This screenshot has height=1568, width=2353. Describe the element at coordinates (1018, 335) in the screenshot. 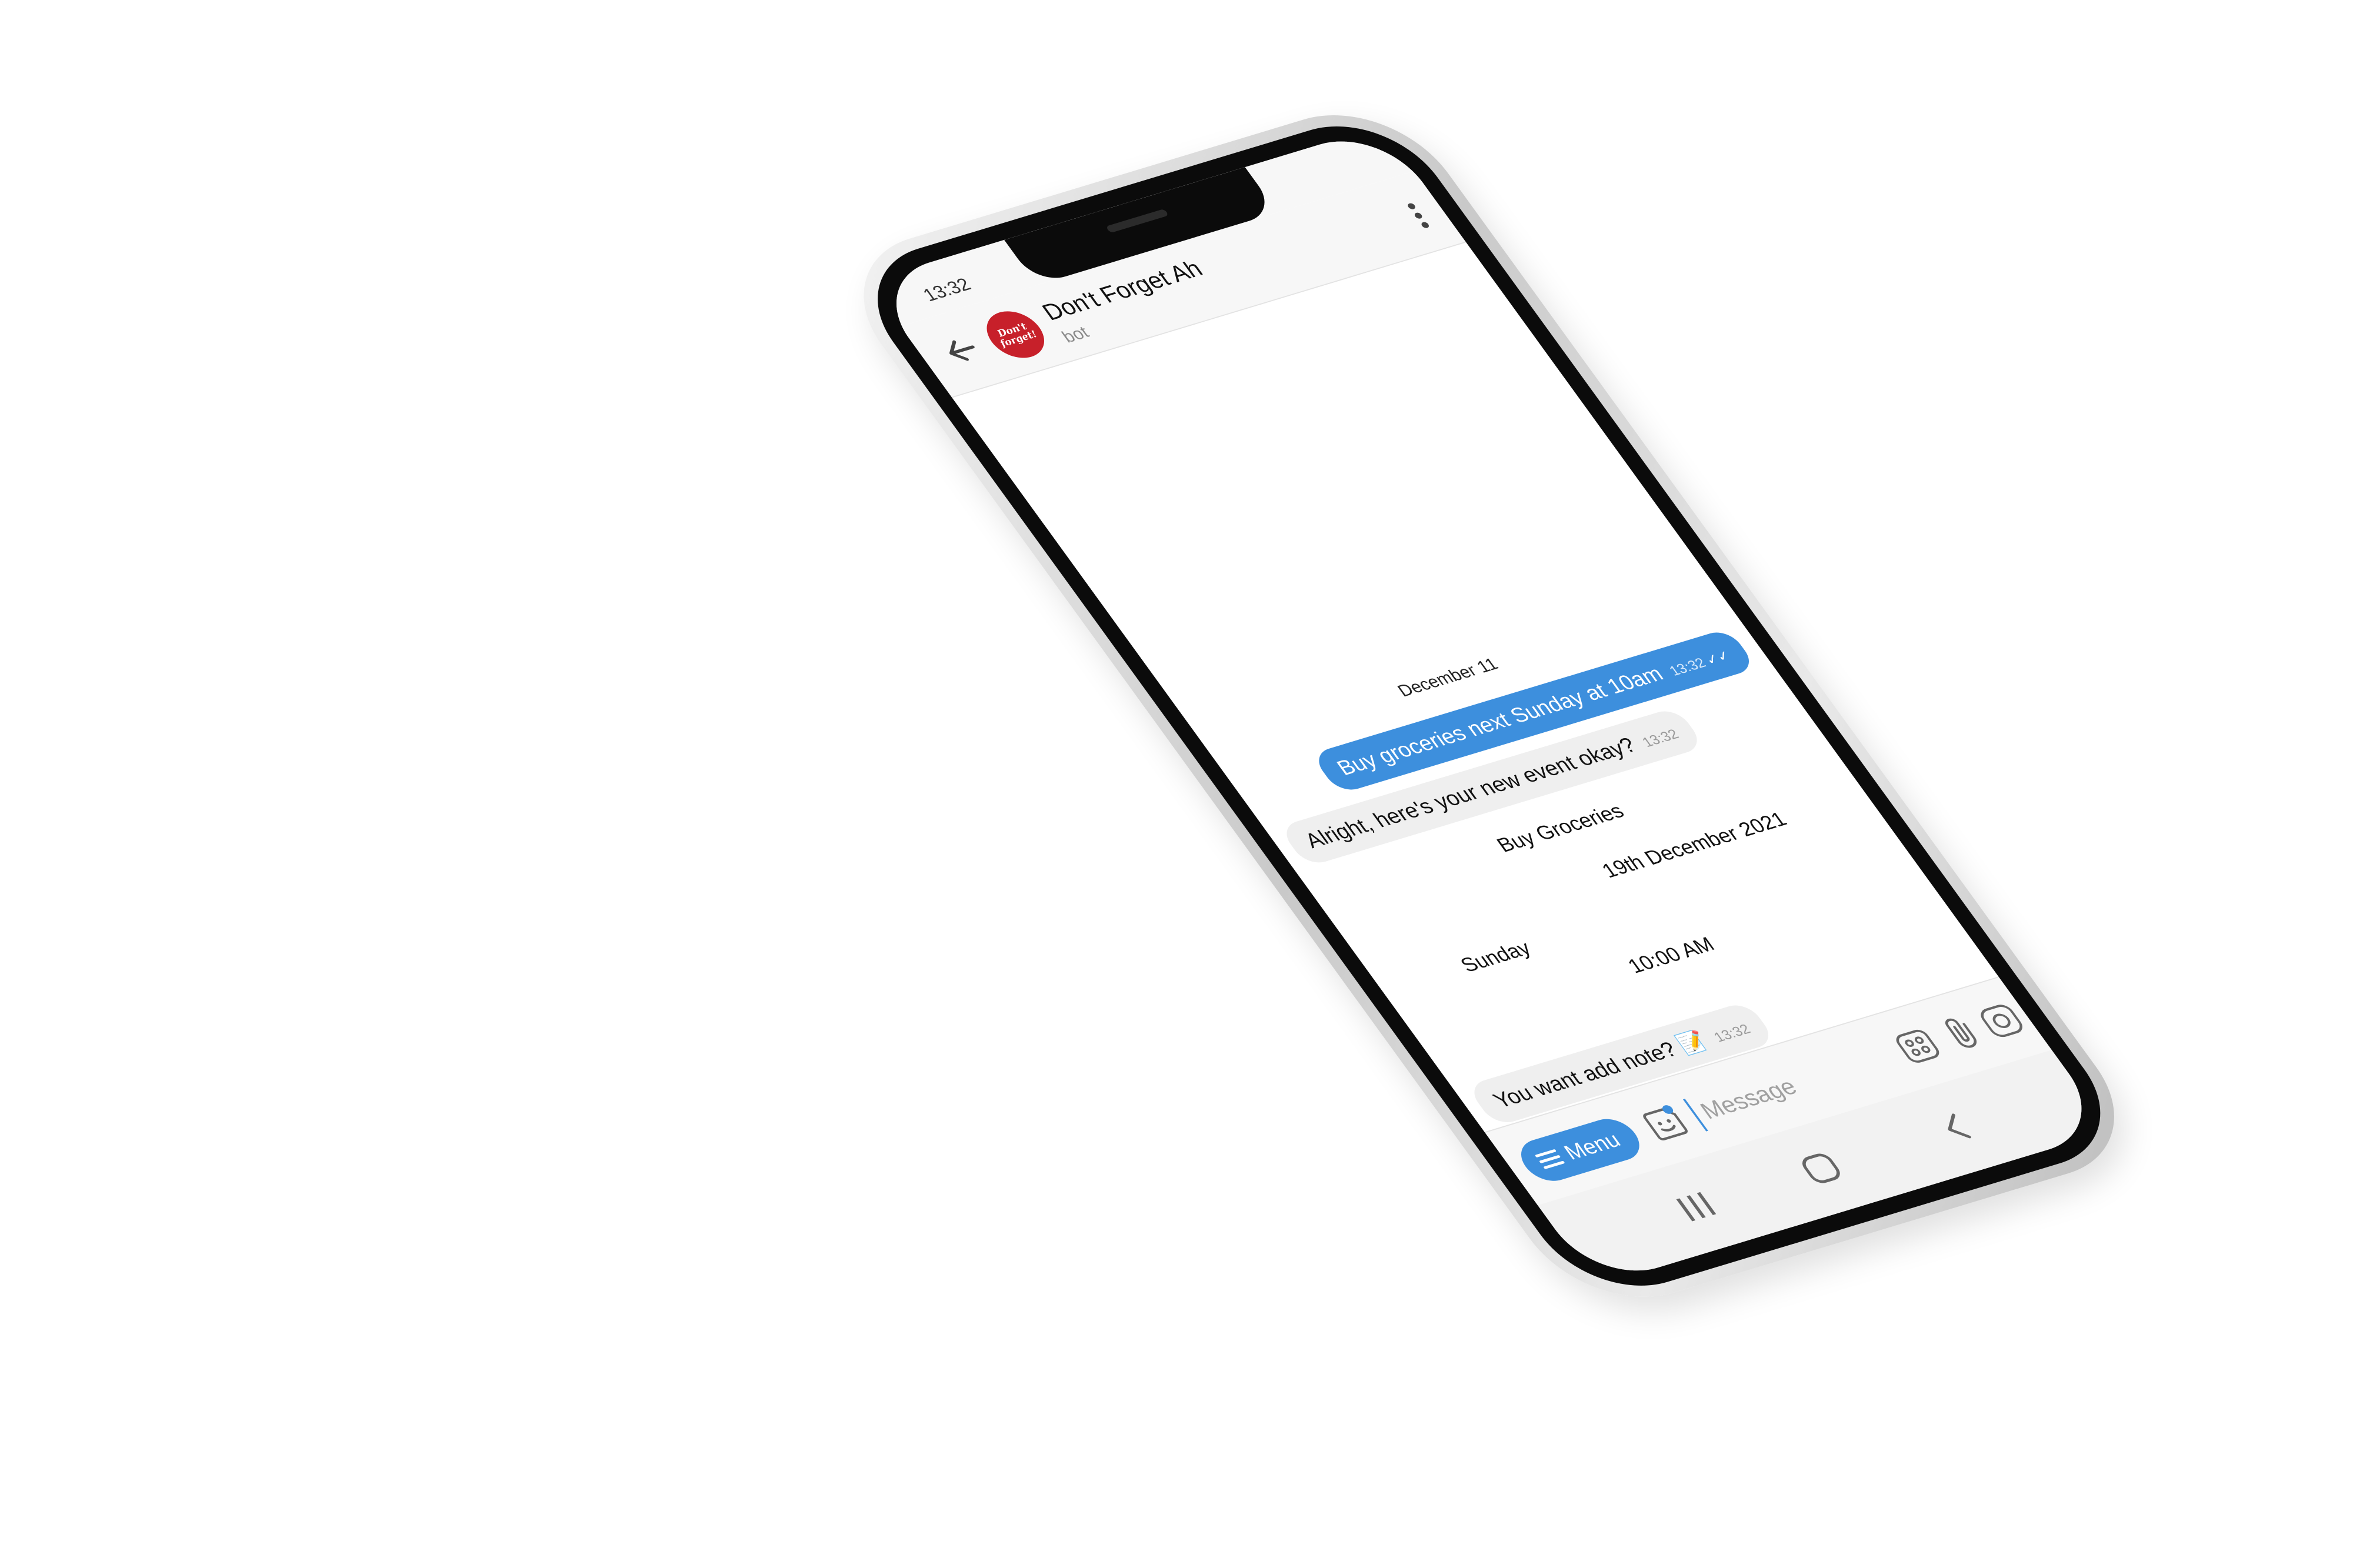

I see `avatar-logo-text: Don't forget!` at that location.